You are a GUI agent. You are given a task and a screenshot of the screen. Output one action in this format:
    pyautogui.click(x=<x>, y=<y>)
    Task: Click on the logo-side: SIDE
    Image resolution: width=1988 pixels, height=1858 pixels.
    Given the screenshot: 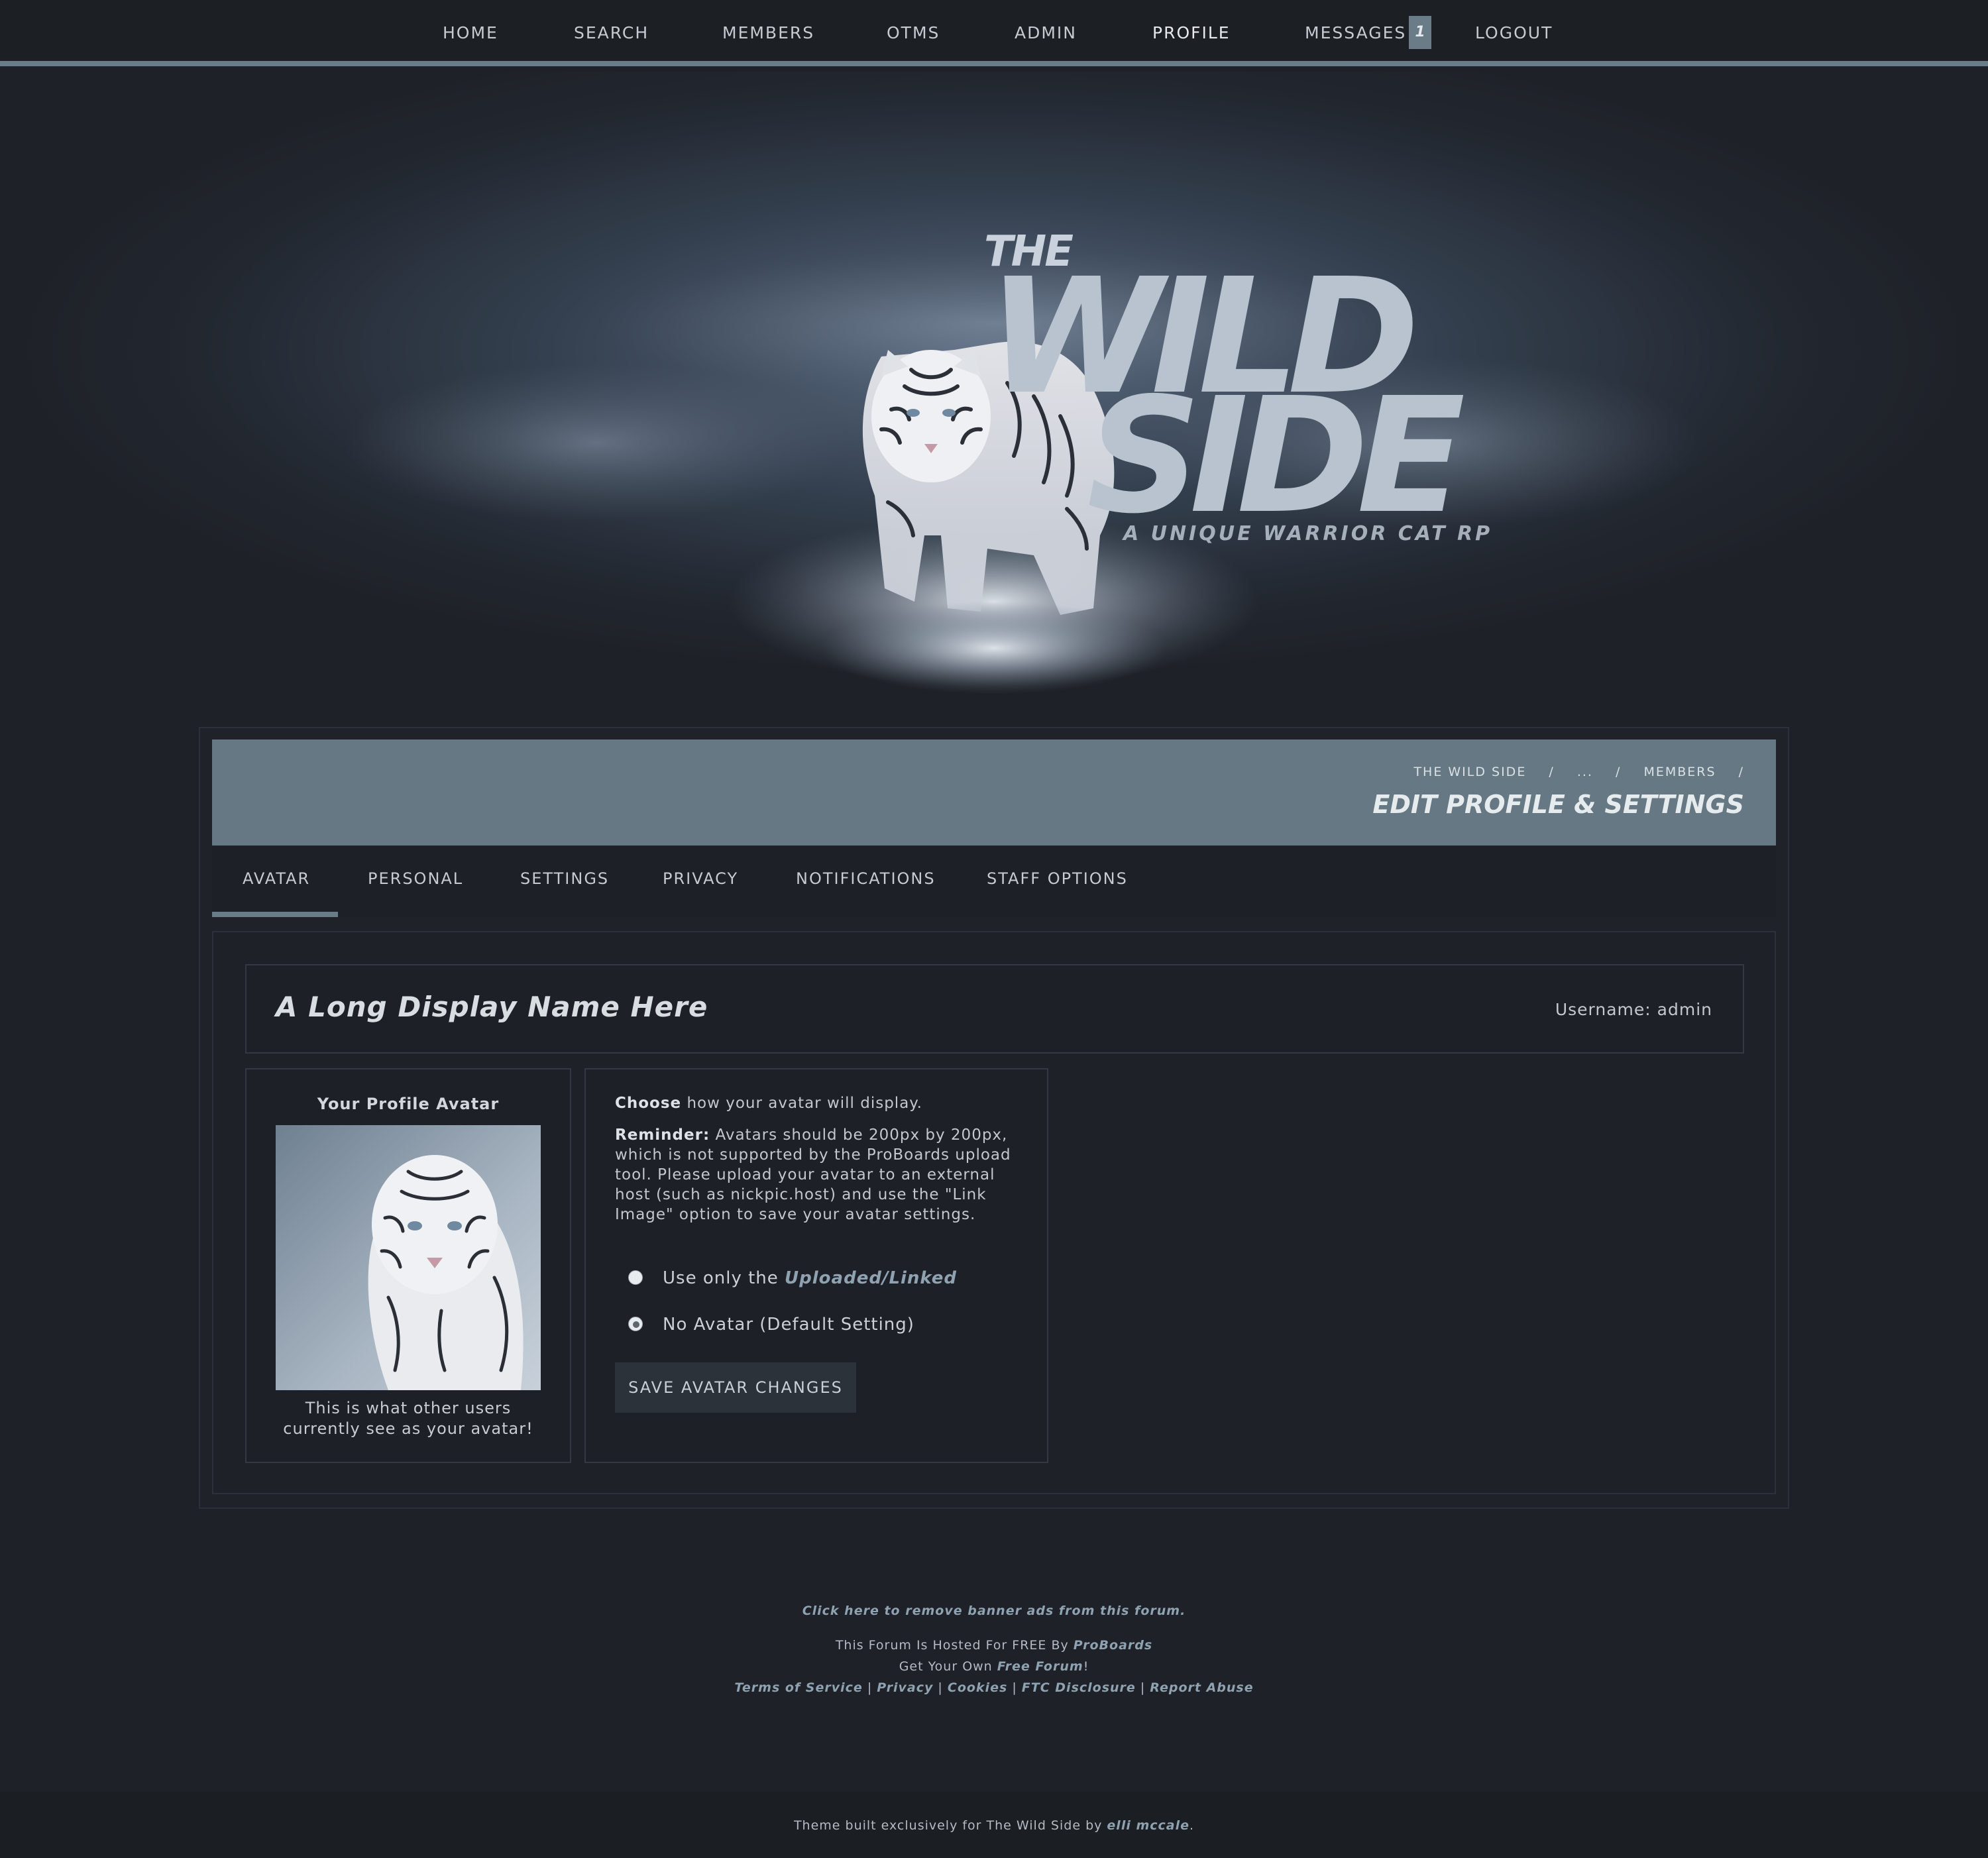 What is the action you would take?
    pyautogui.click(x=1276, y=456)
    